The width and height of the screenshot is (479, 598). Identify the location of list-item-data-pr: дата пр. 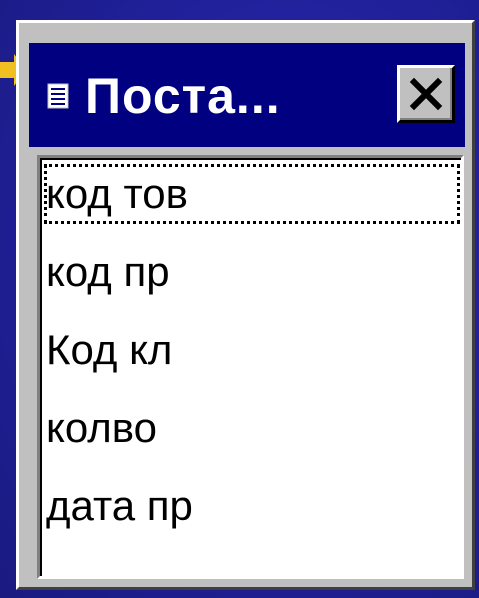
(252, 506).